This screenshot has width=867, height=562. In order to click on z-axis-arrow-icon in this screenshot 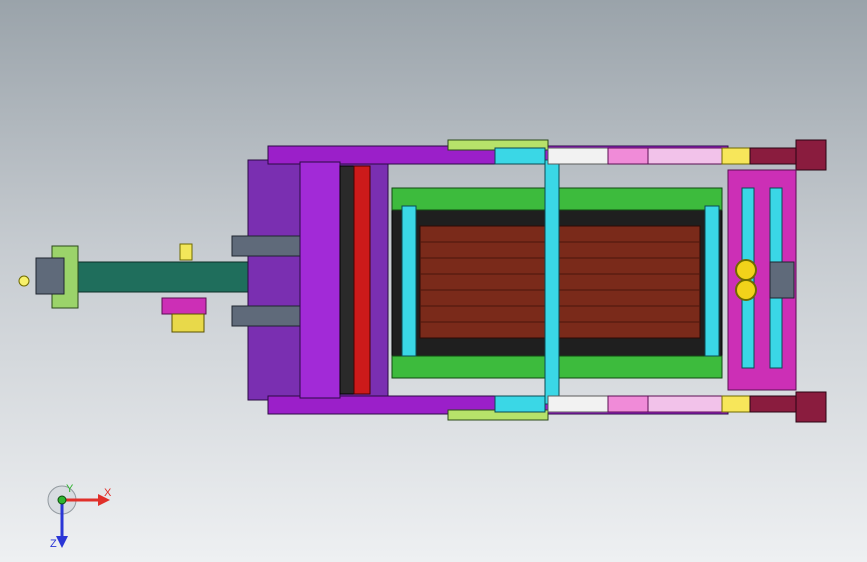, I will do `click(62, 542)`.